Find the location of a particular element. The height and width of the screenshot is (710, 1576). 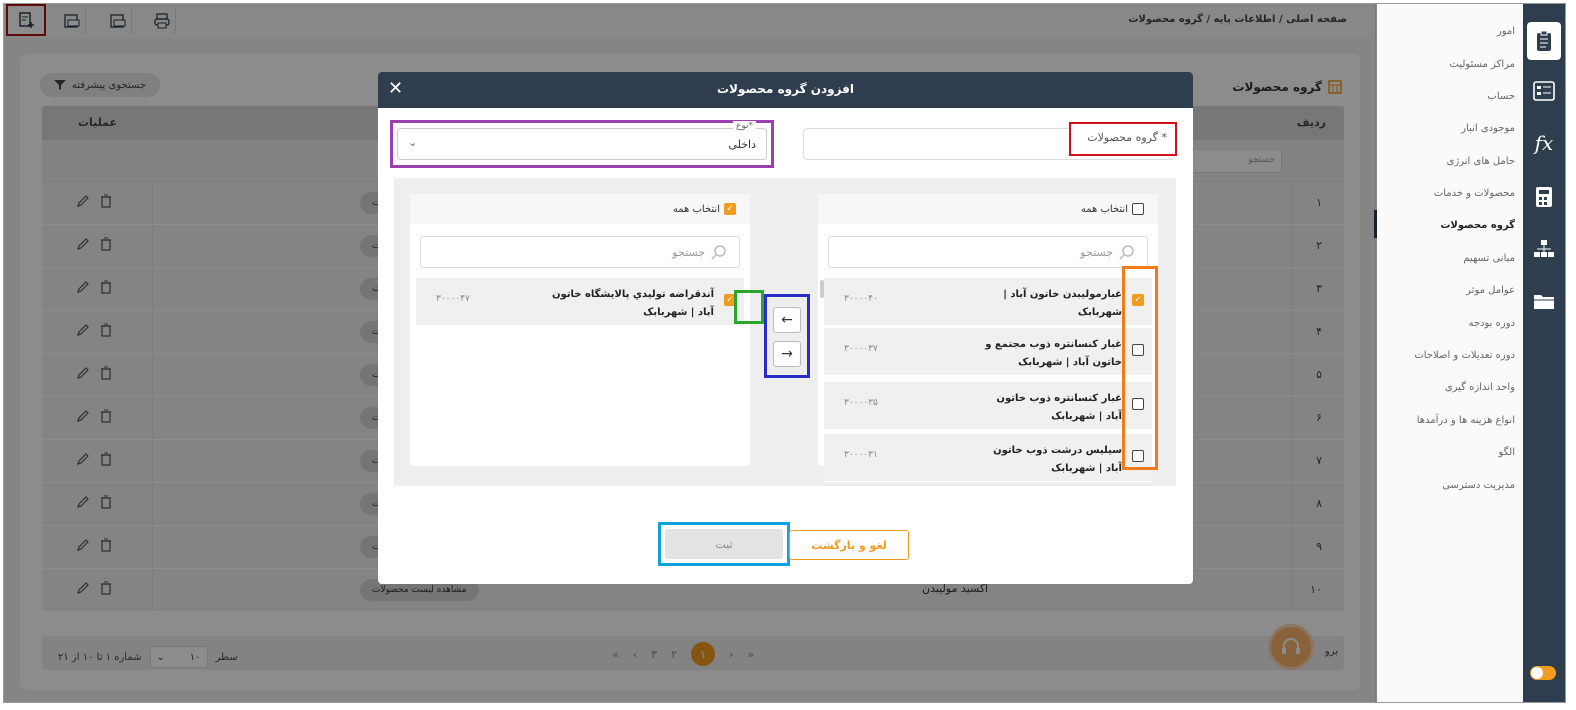

formula-icon: fx is located at coordinates (1544, 143).